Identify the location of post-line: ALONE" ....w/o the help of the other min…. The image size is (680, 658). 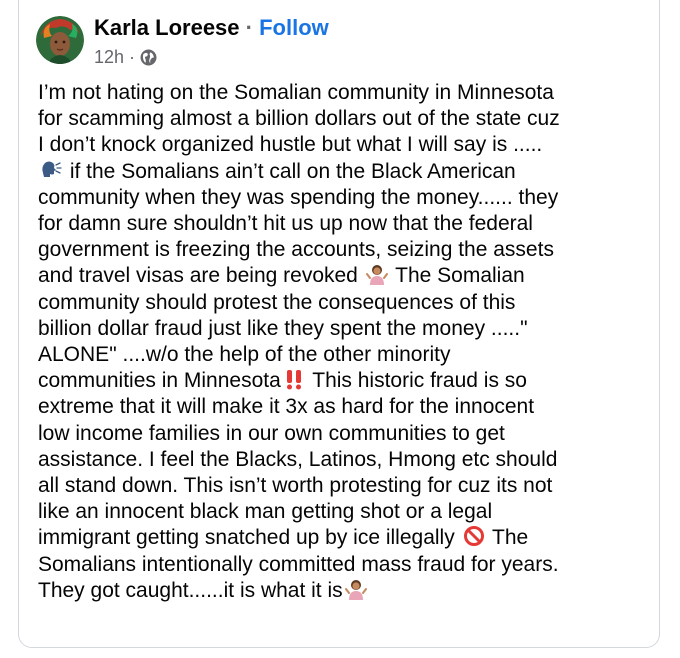
(244, 355).